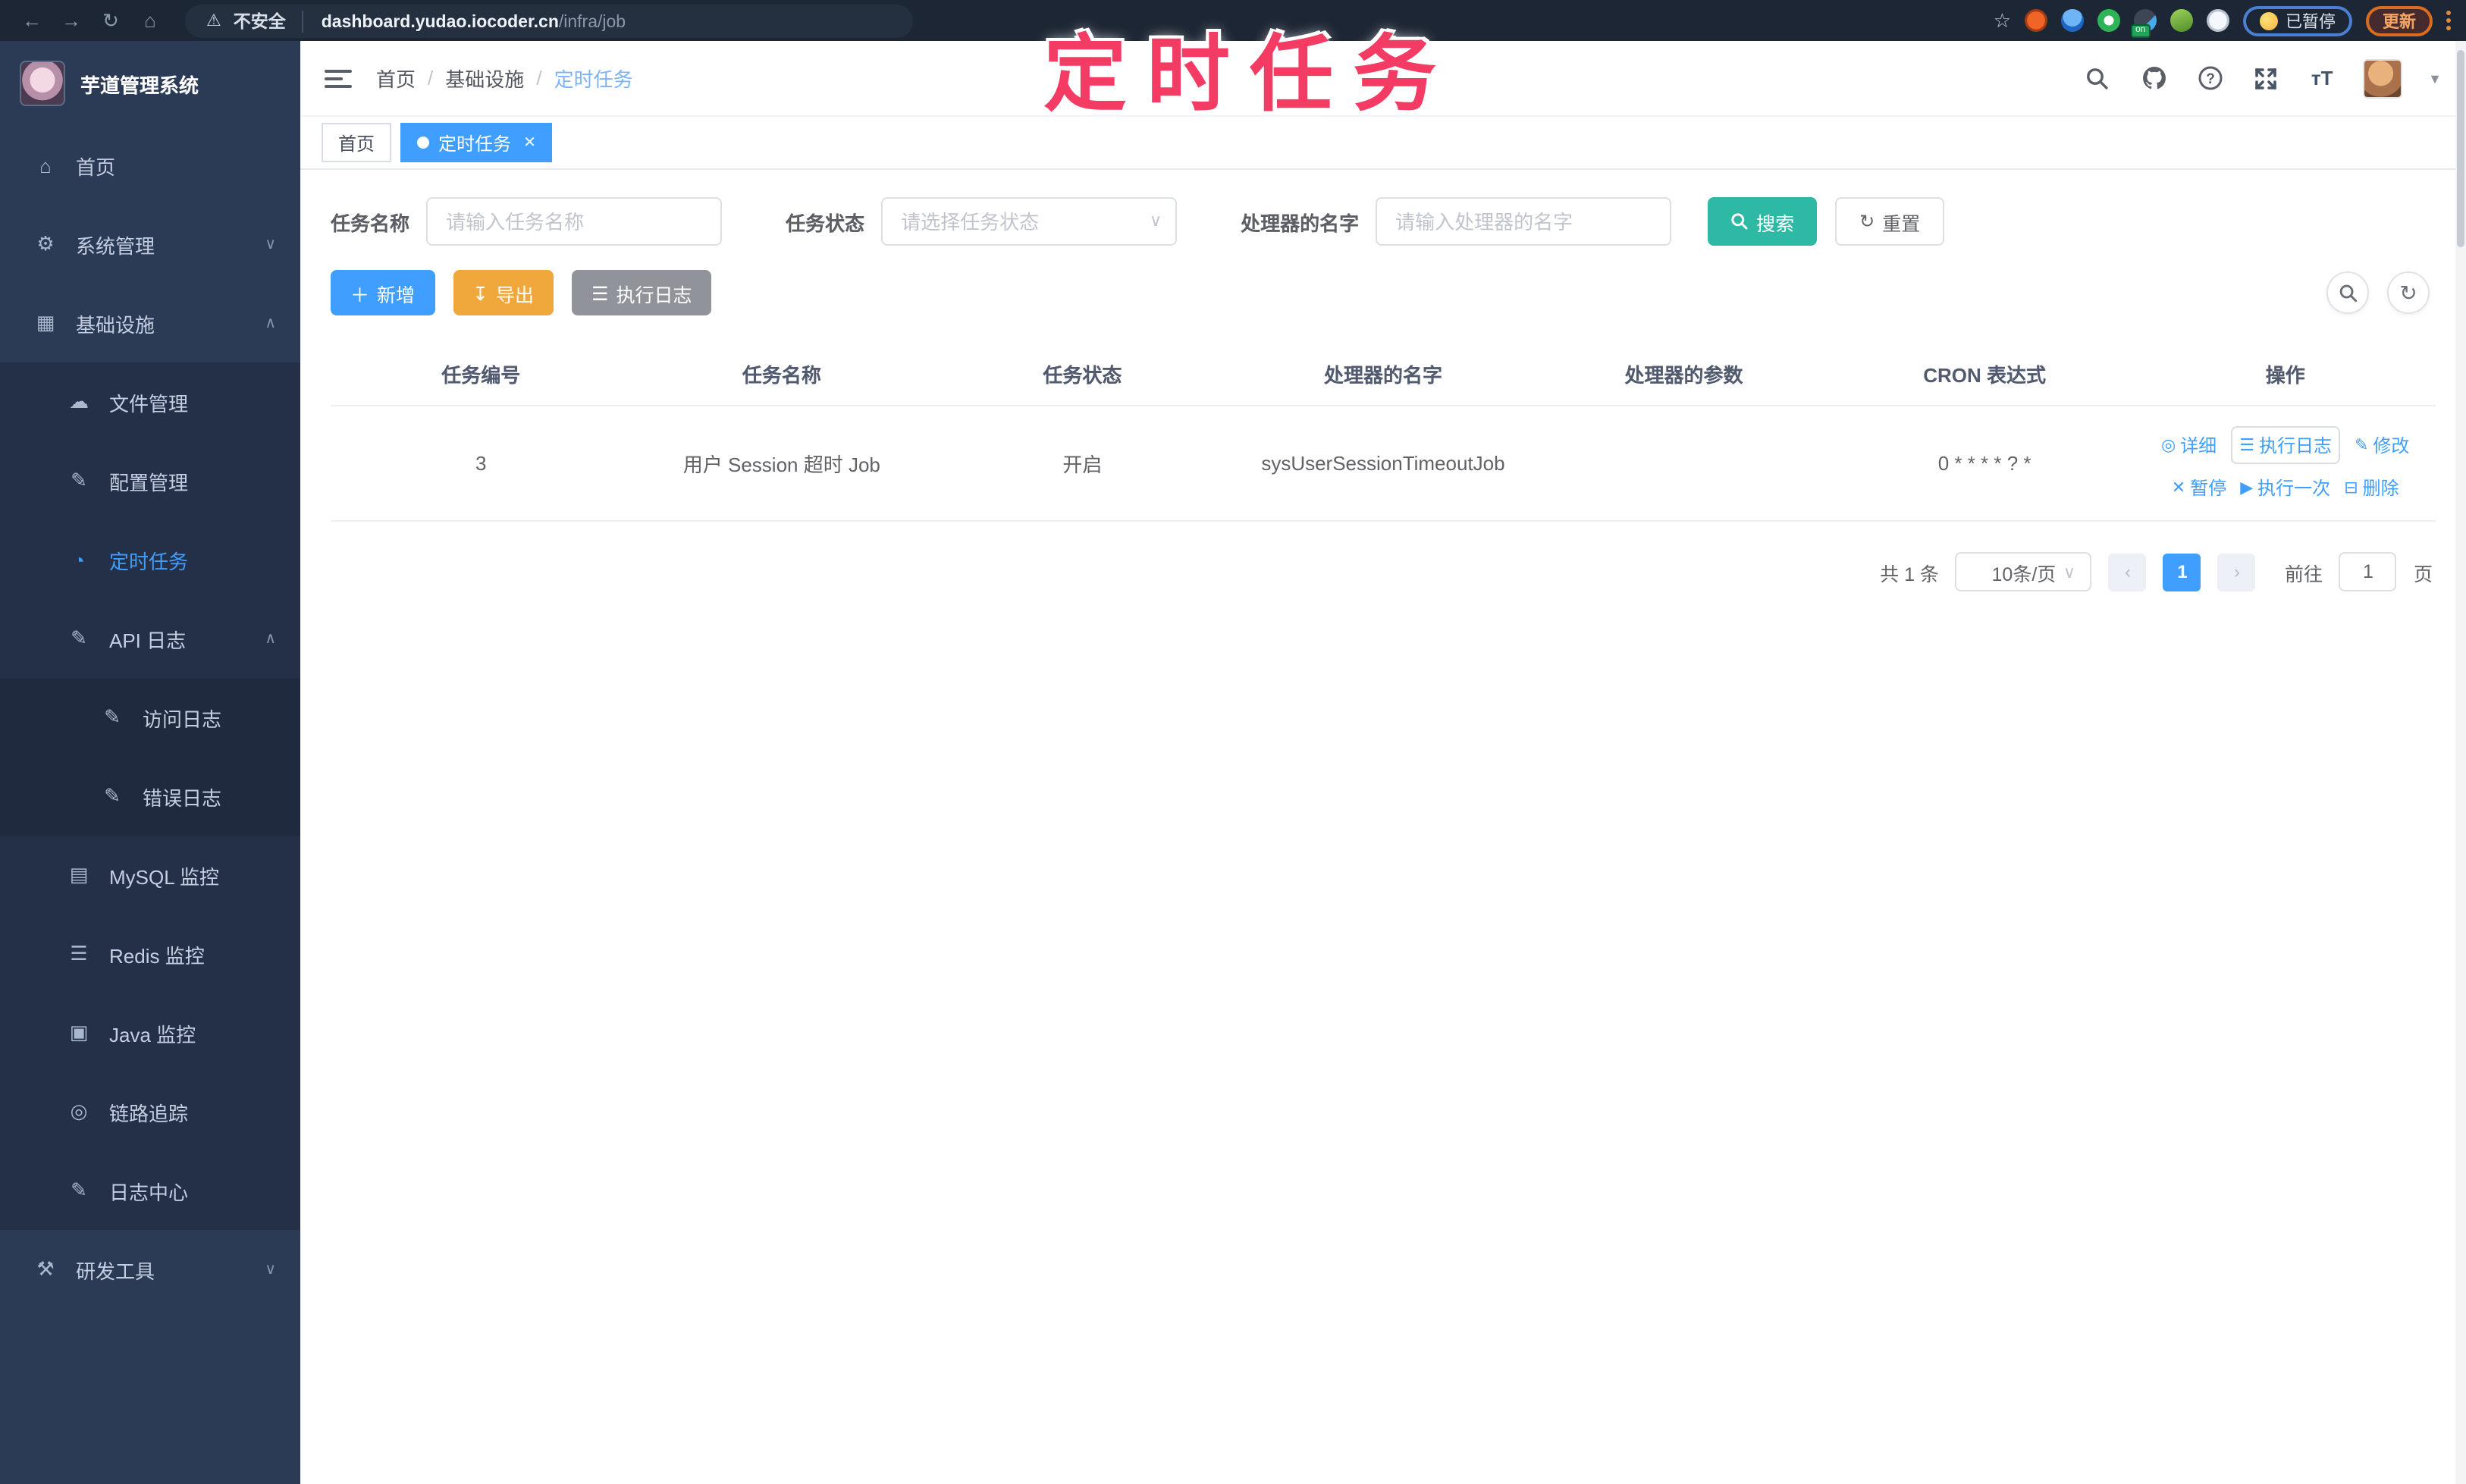  Describe the element at coordinates (2189, 445) in the screenshot. I see `action-detail-eye: ◎ 详细` at that location.